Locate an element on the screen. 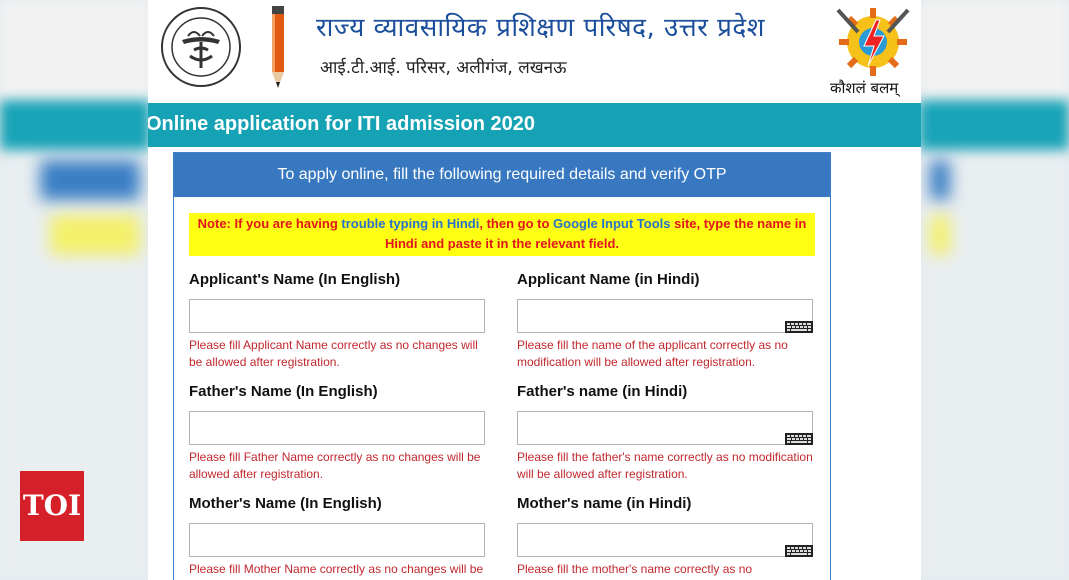 The width and height of the screenshot is (1069, 580). mother-name-english-input is located at coordinates (337, 540).